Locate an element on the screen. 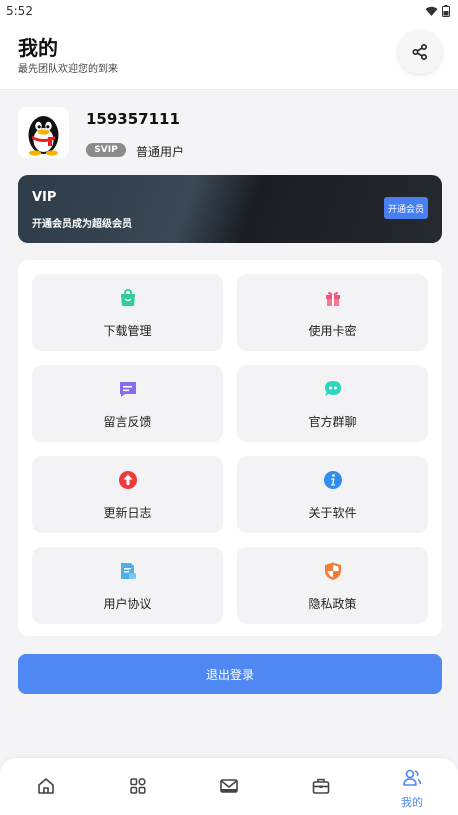 The width and height of the screenshot is (458, 815). user-level: 普通用户 is located at coordinates (160, 152).